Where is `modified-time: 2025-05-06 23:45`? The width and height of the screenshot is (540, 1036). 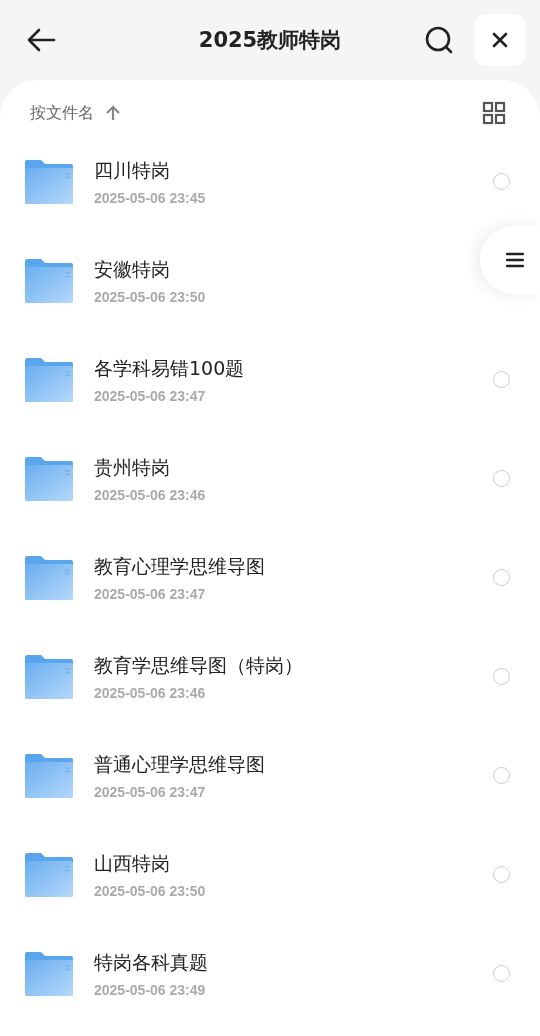 modified-time: 2025-05-06 23:45 is located at coordinates (150, 197).